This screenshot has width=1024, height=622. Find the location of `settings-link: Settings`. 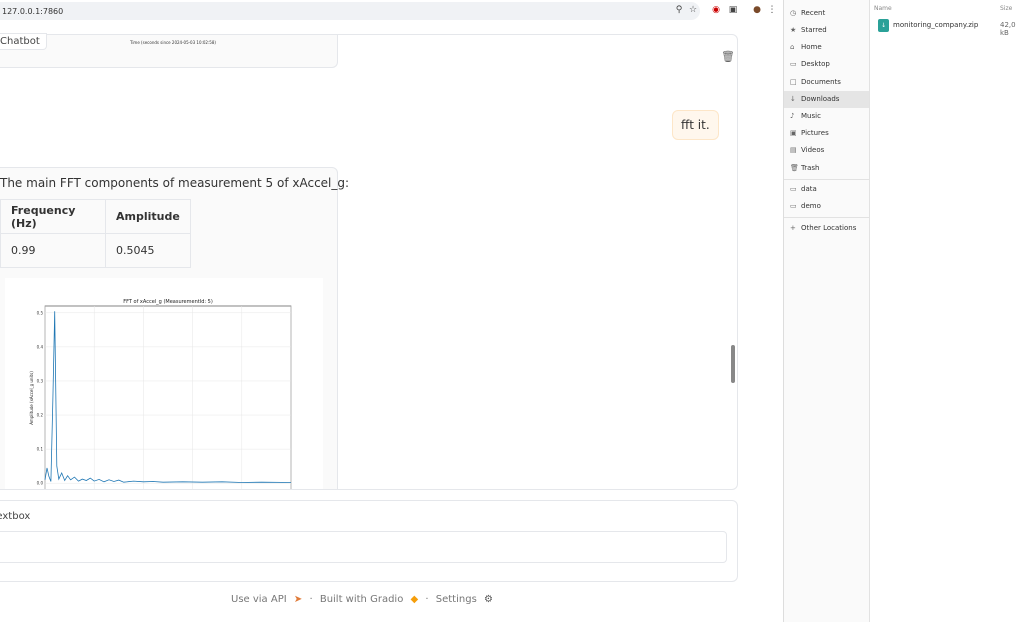

settings-link: Settings is located at coordinates (456, 599).